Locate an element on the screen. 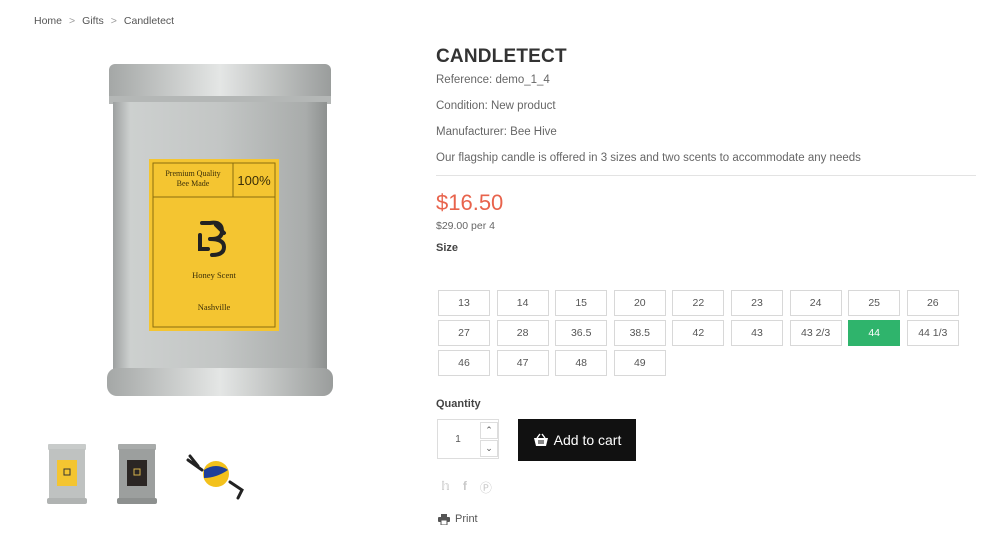 Image resolution: width=1000 pixels, height=540 pixels. product-manufacturer: Manufacturer: Bee Hive is located at coordinates (496, 132).